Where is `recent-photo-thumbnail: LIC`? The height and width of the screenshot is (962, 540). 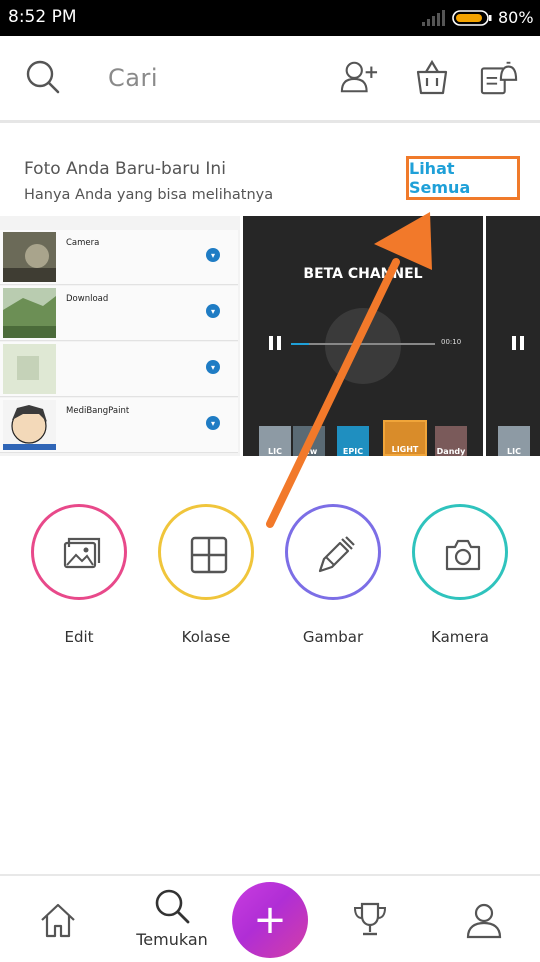
recent-photo-thumbnail: LIC is located at coordinates (513, 336).